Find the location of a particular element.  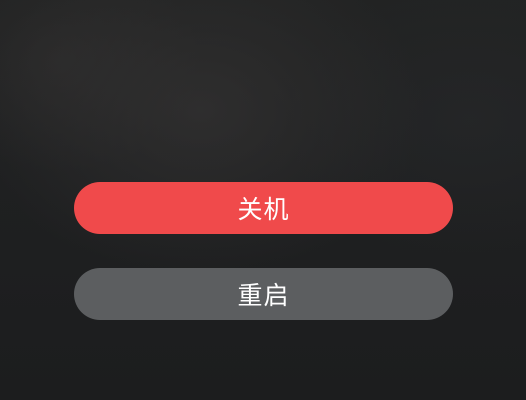

restart-button-label: 重启 is located at coordinates (263, 295).